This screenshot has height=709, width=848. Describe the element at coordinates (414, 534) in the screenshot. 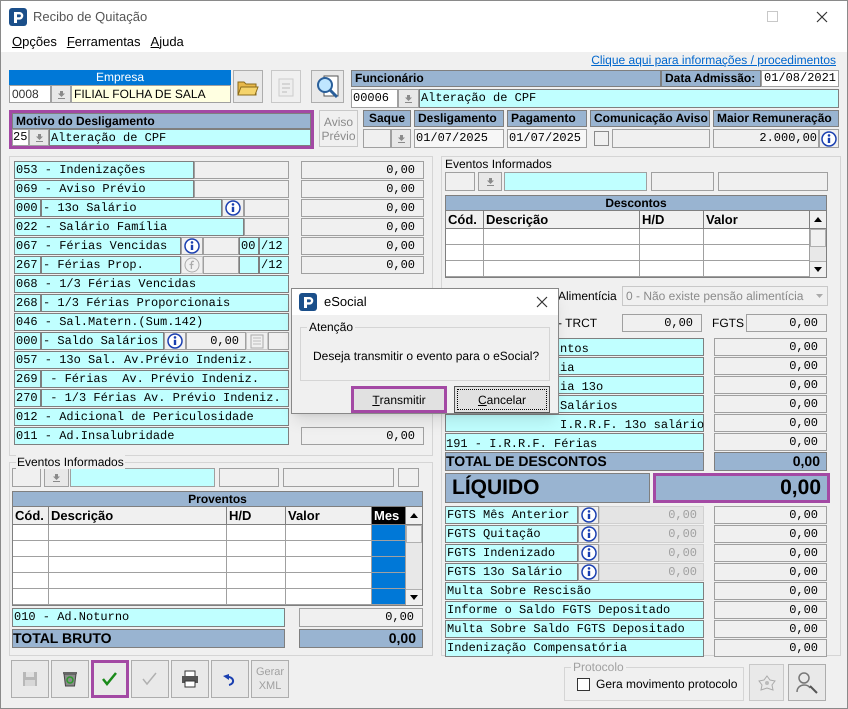

I see `scrollbar-thumb` at that location.